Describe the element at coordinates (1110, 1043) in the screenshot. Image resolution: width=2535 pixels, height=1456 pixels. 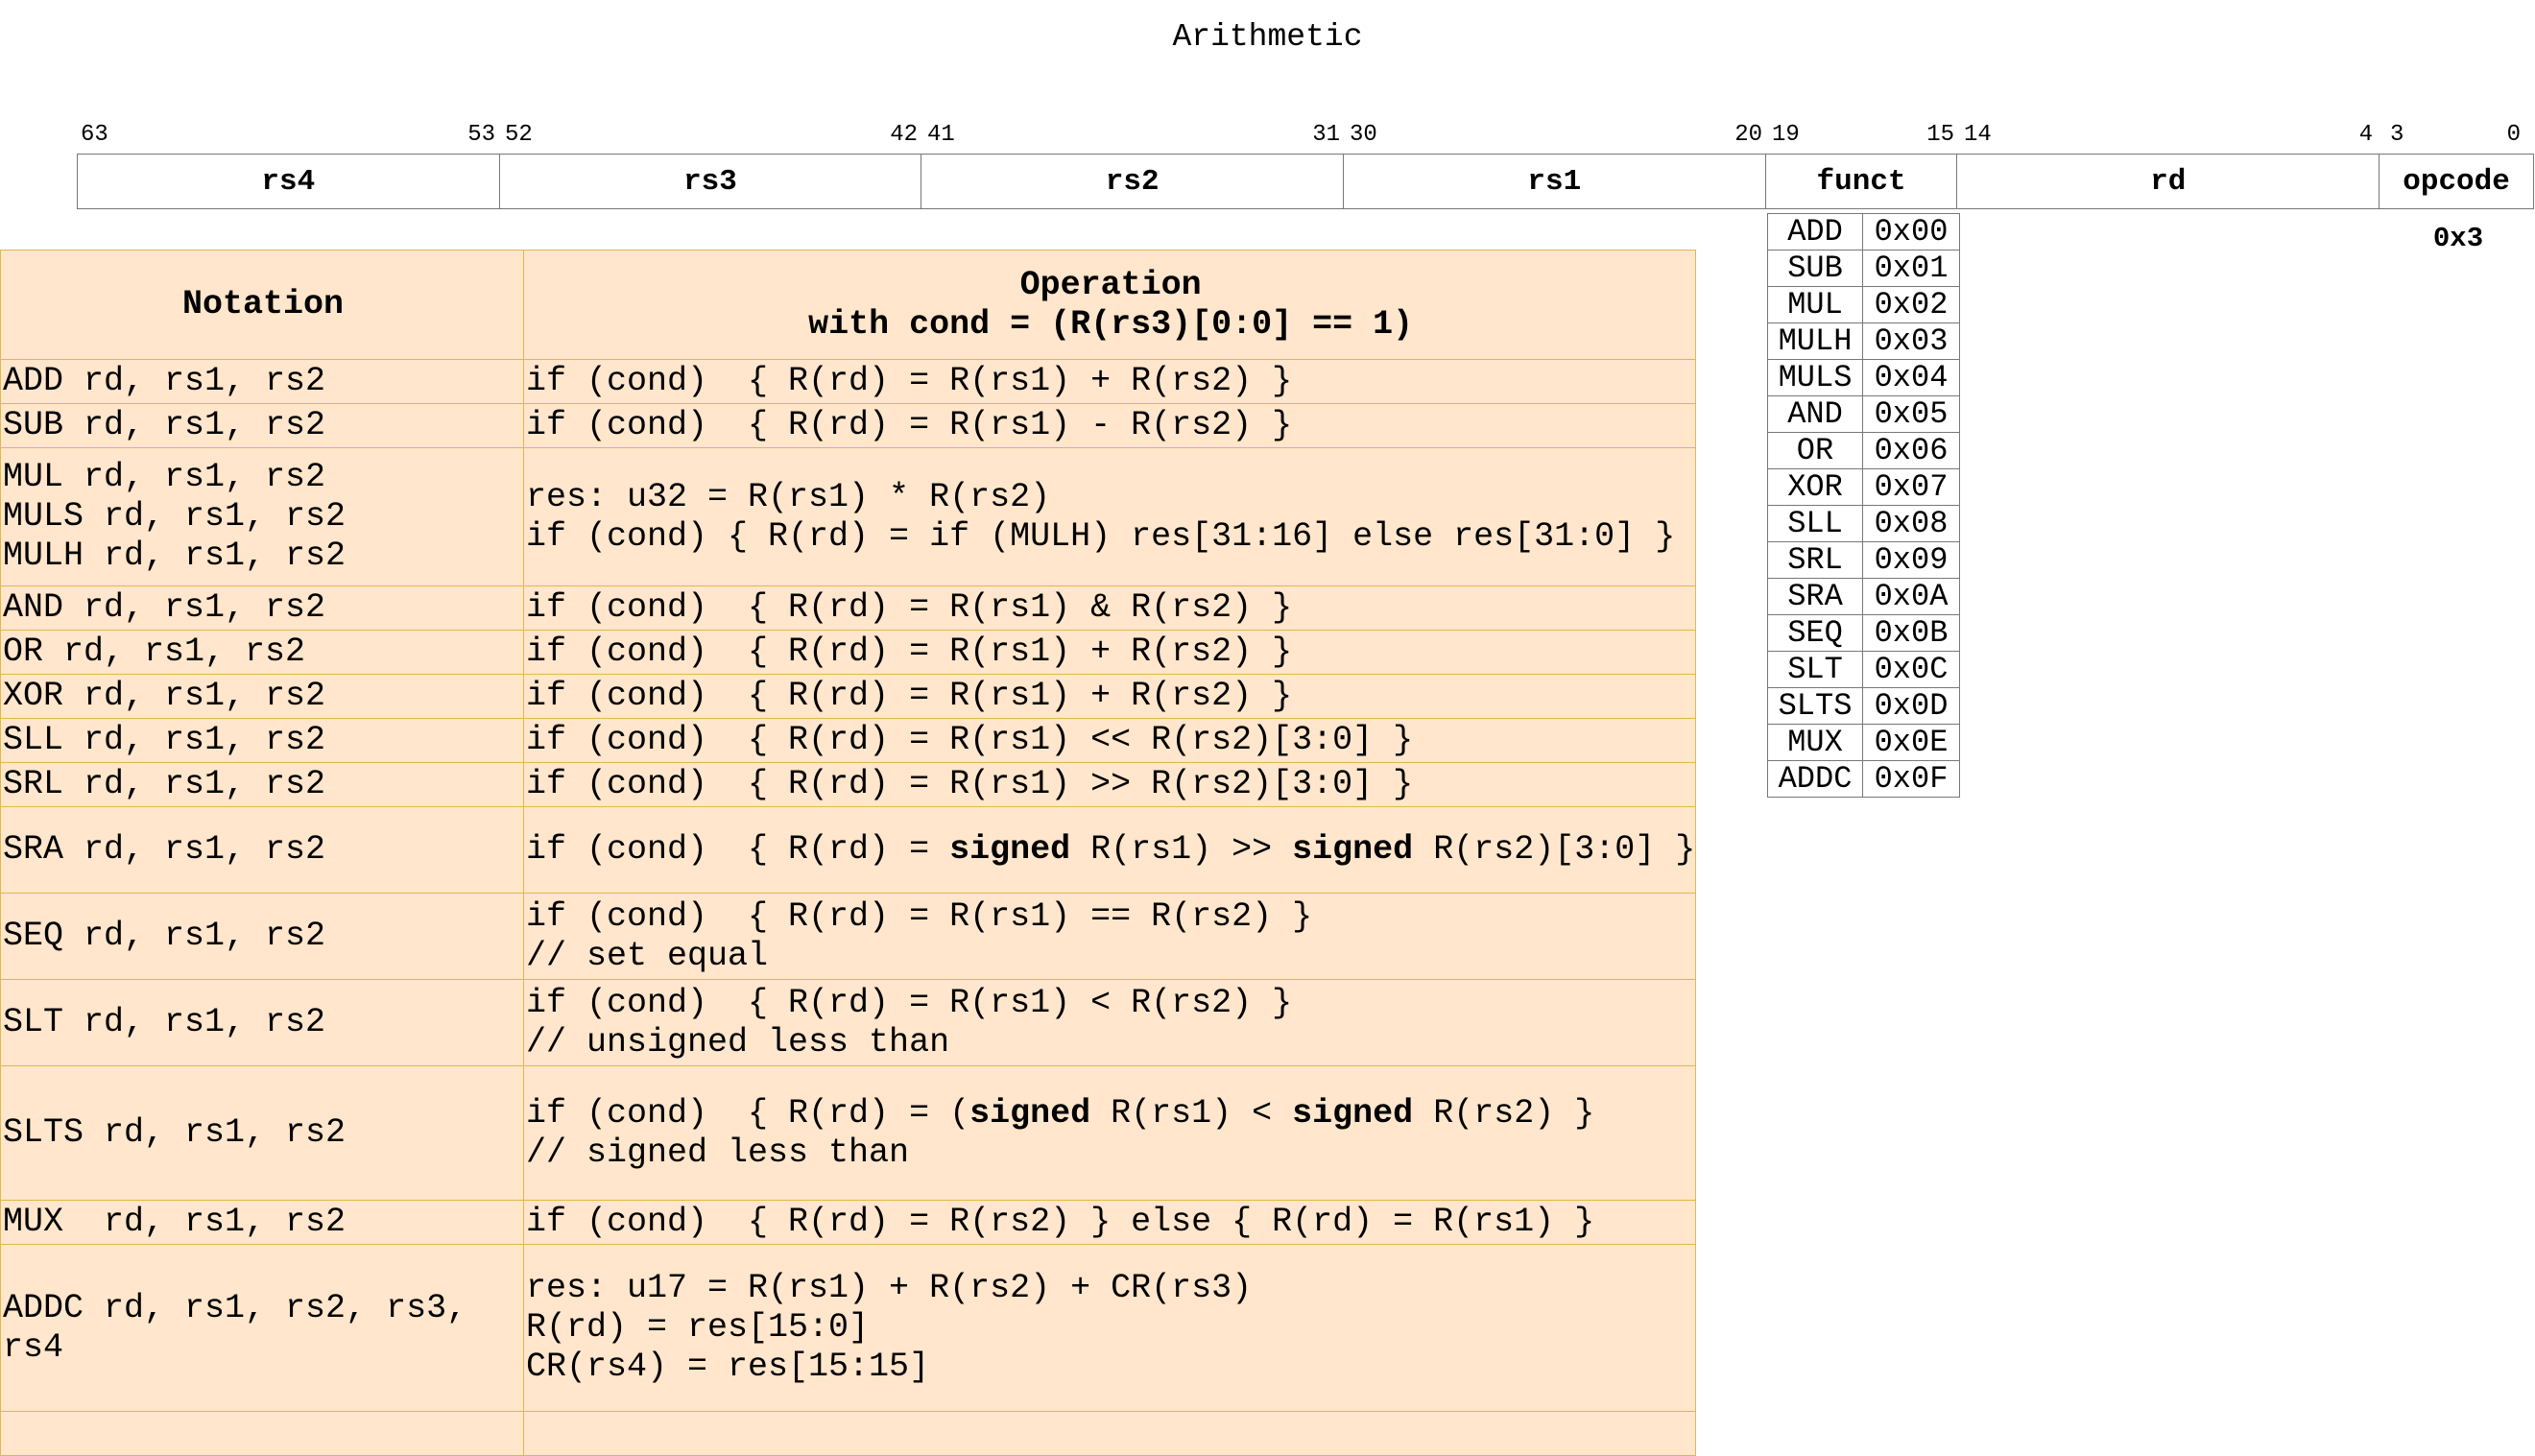
I see `operation-line: // unsigned less than` at that location.